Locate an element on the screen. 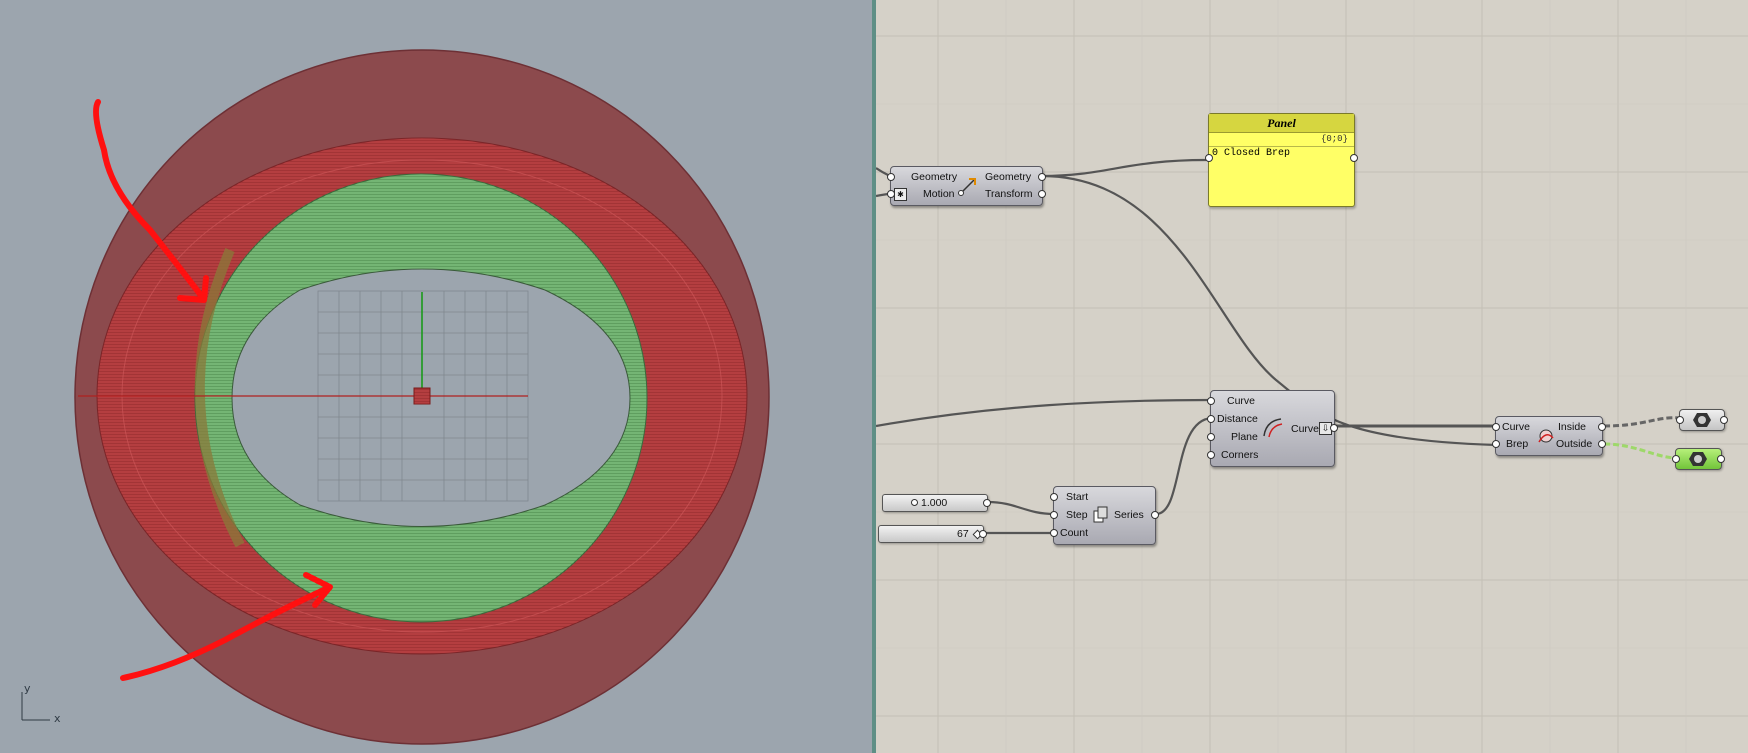 This screenshot has height=753, width=1748. move-component: Geometry Motion ✱ Geometry Transform is located at coordinates (966, 186).